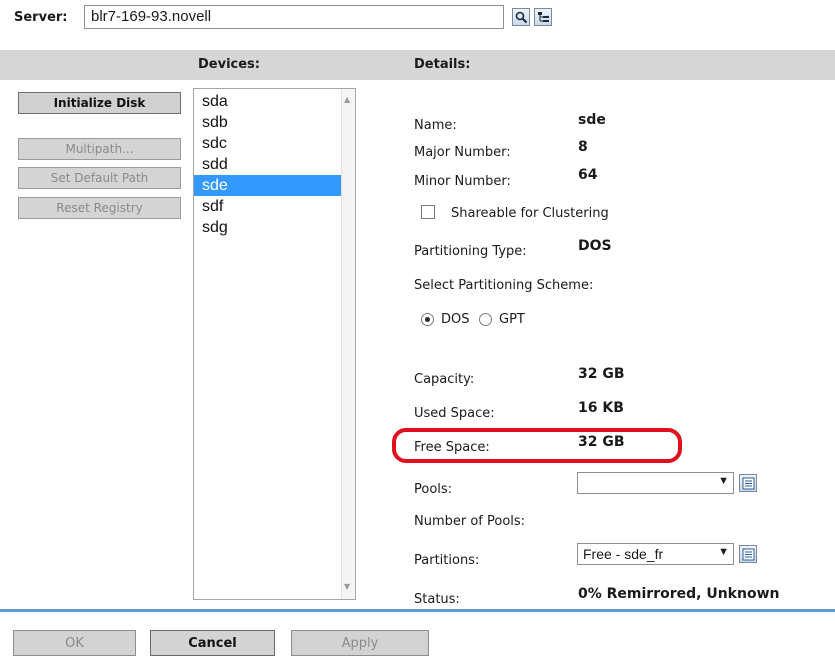 The image size is (835, 656). I want to click on device-item: sdd, so click(268, 164).